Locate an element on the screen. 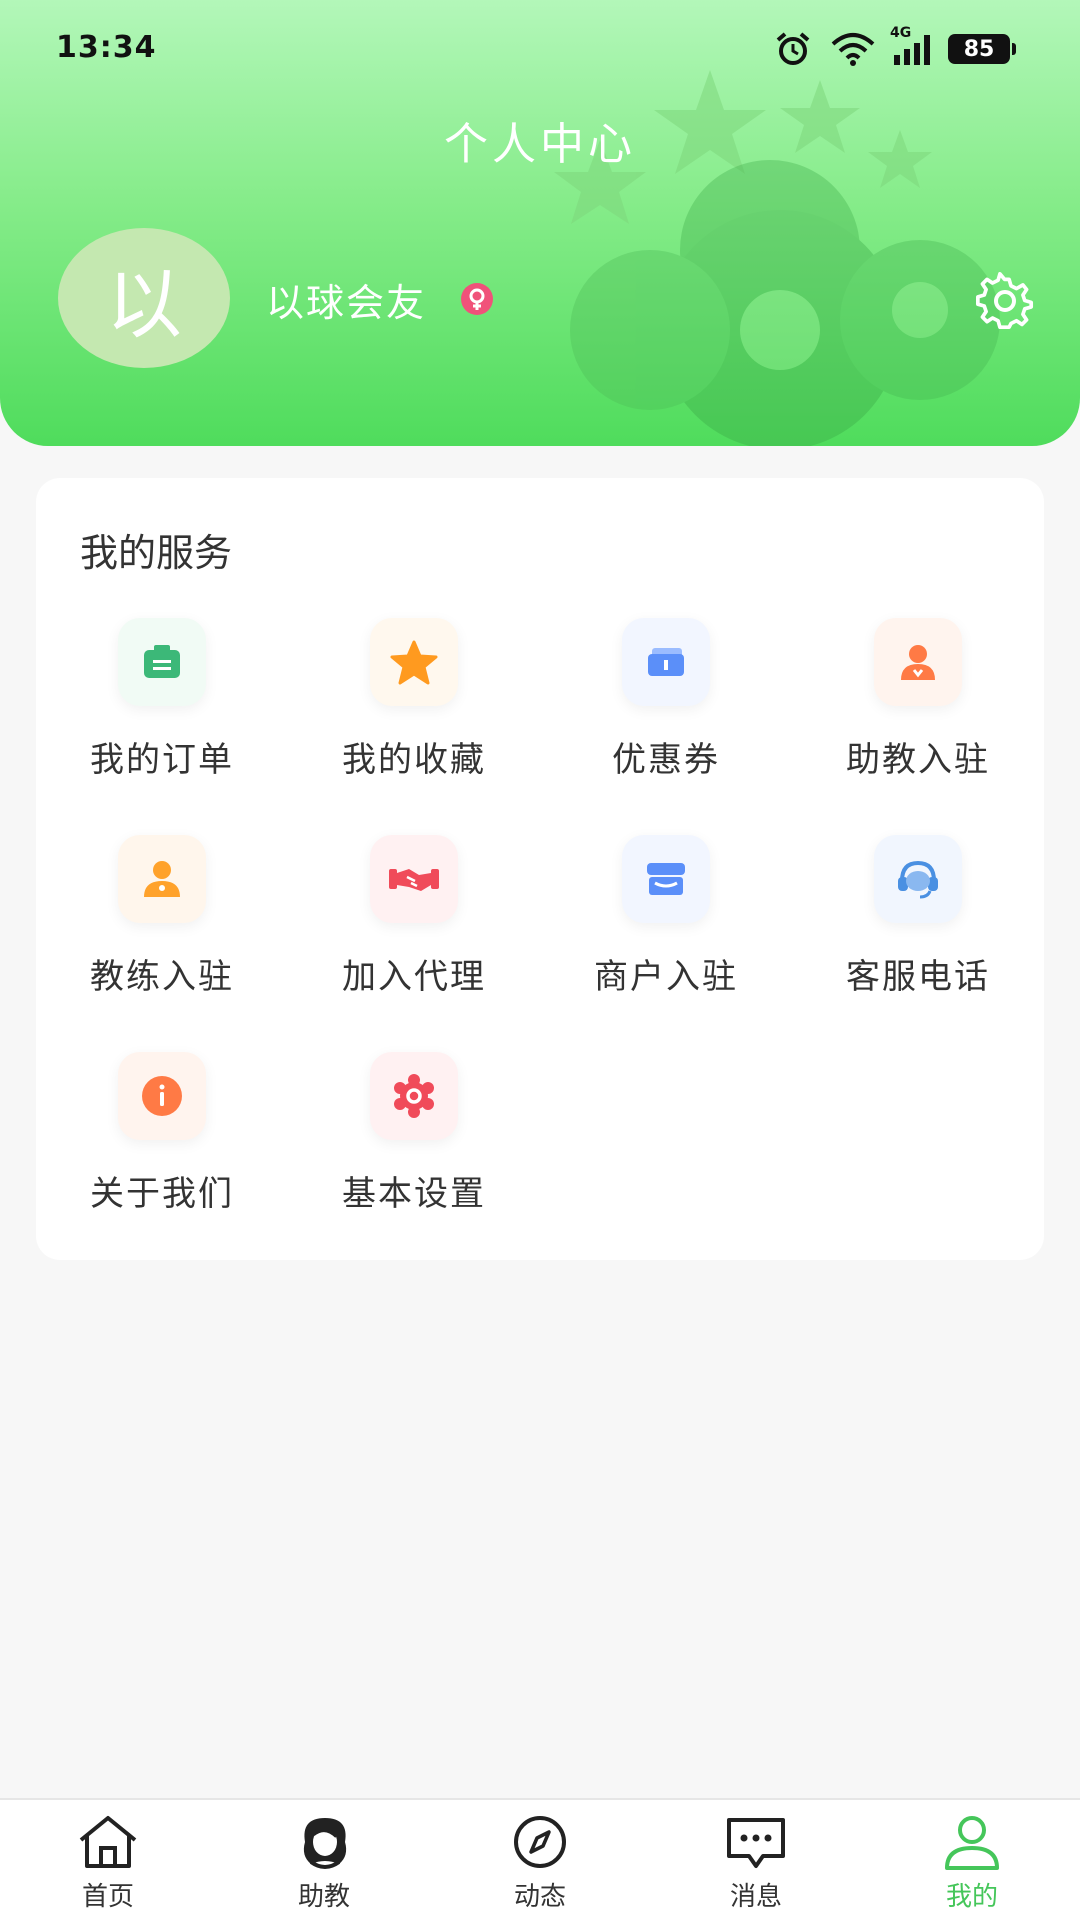  status-icons: 4G 85 is located at coordinates (895, 45).